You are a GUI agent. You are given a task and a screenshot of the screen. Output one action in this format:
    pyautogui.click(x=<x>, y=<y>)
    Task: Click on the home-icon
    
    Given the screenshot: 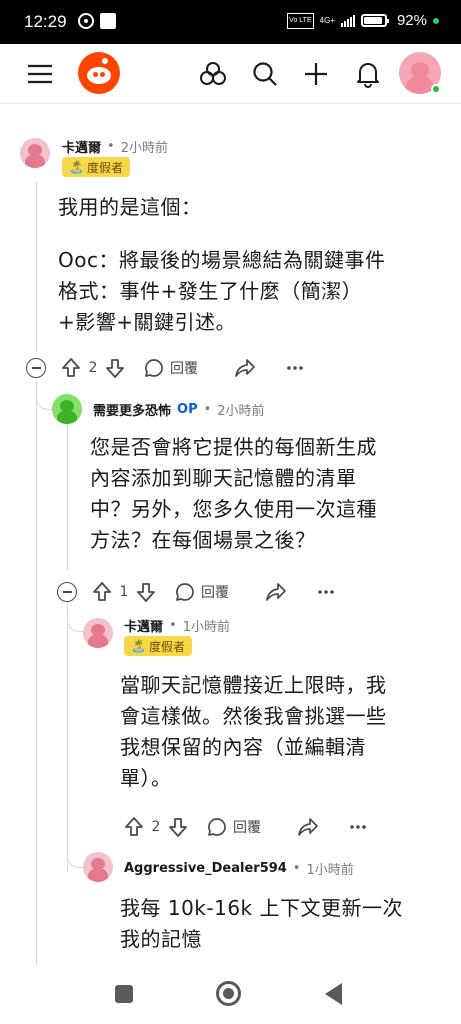 What is the action you would take?
    pyautogui.click(x=228, y=993)
    